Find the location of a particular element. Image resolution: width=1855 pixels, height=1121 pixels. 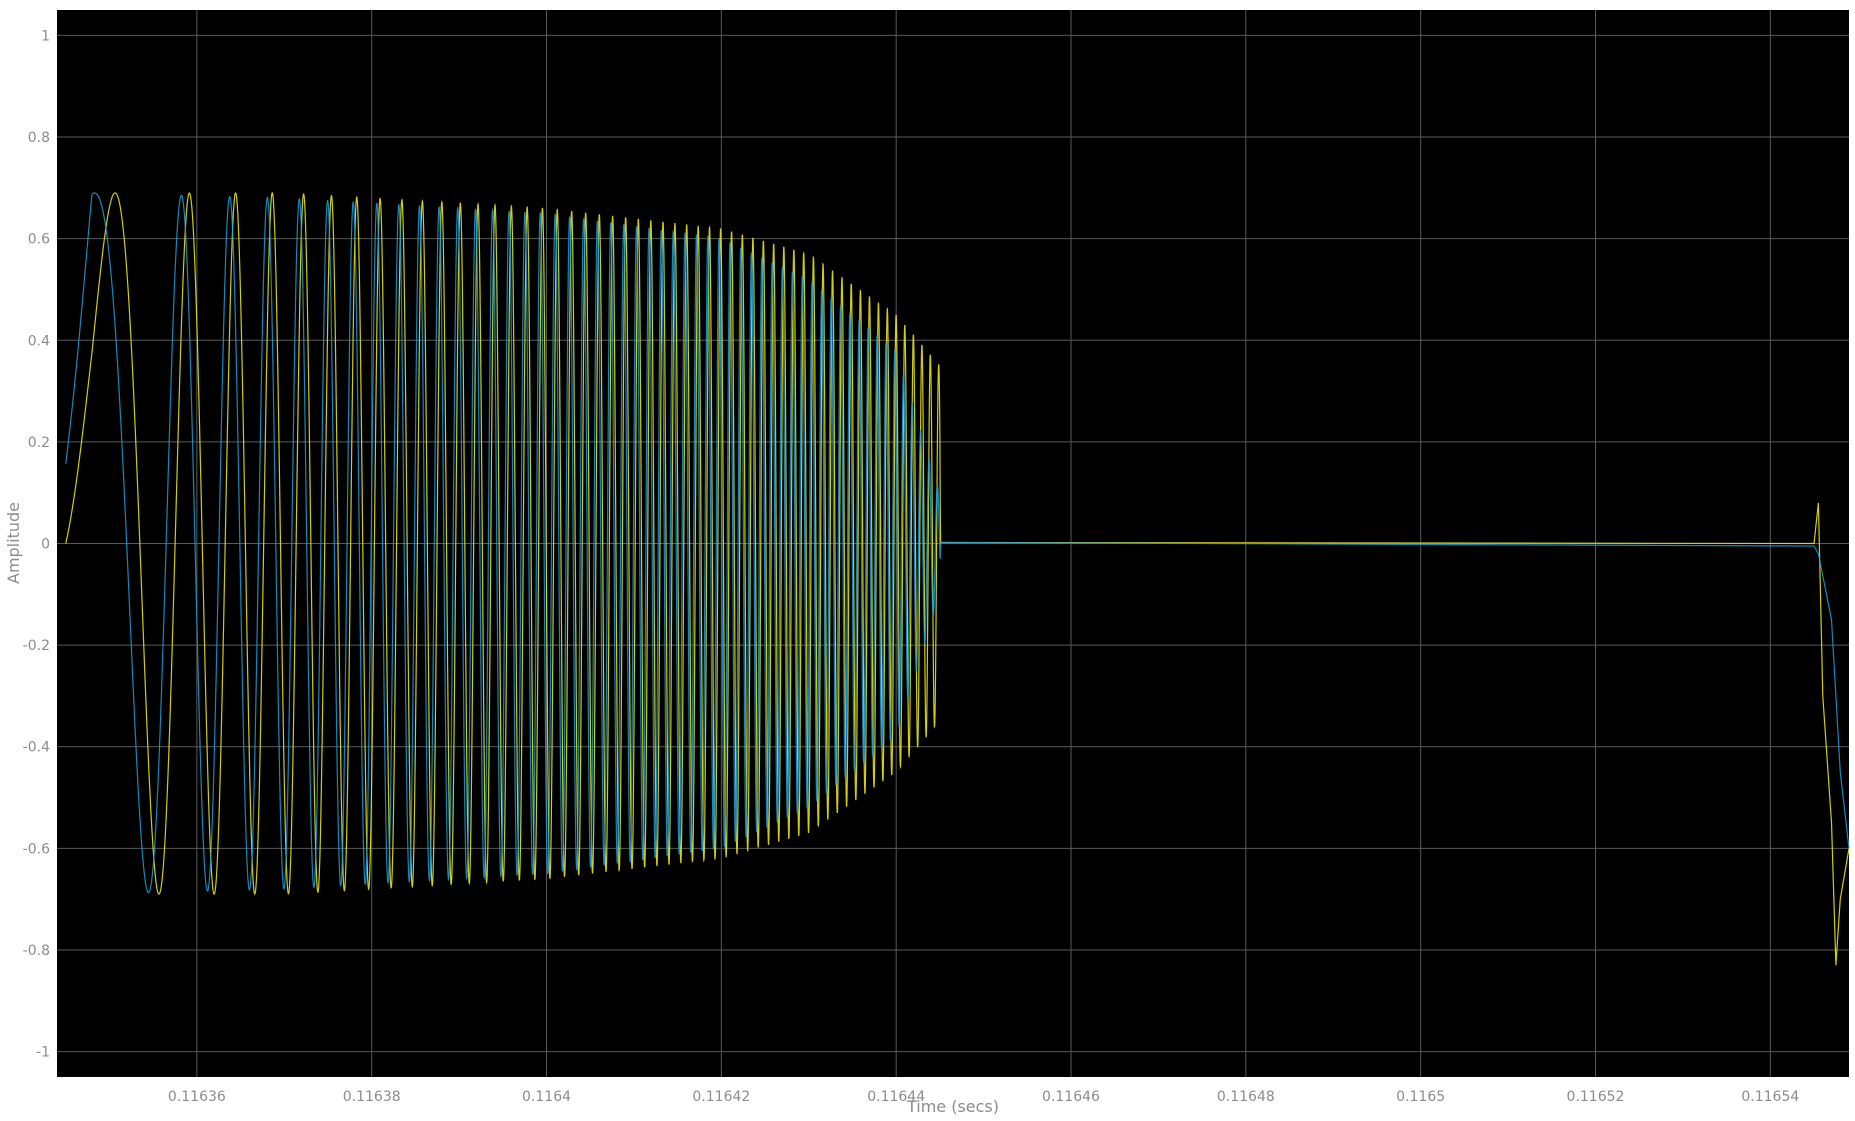

y-tick-label: -1 is located at coordinates (43, 1053).